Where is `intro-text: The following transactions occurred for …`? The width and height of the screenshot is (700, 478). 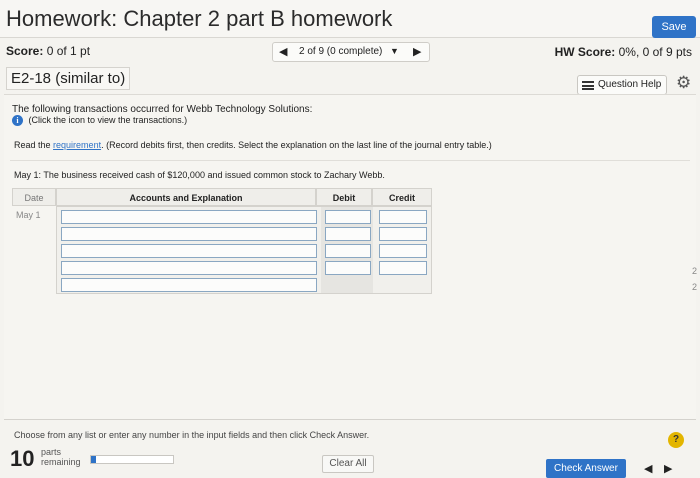
intro-text: The following transactions occurred for … is located at coordinates (162, 109).